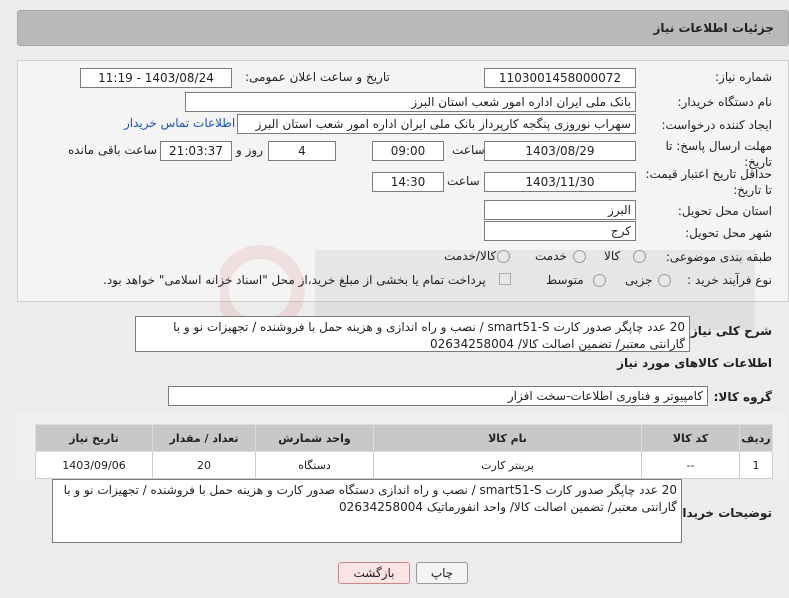 The width and height of the screenshot is (789, 598). What do you see at coordinates (560, 182) in the screenshot?
I see `validity-date-field: 1403/11/30` at bounding box center [560, 182].